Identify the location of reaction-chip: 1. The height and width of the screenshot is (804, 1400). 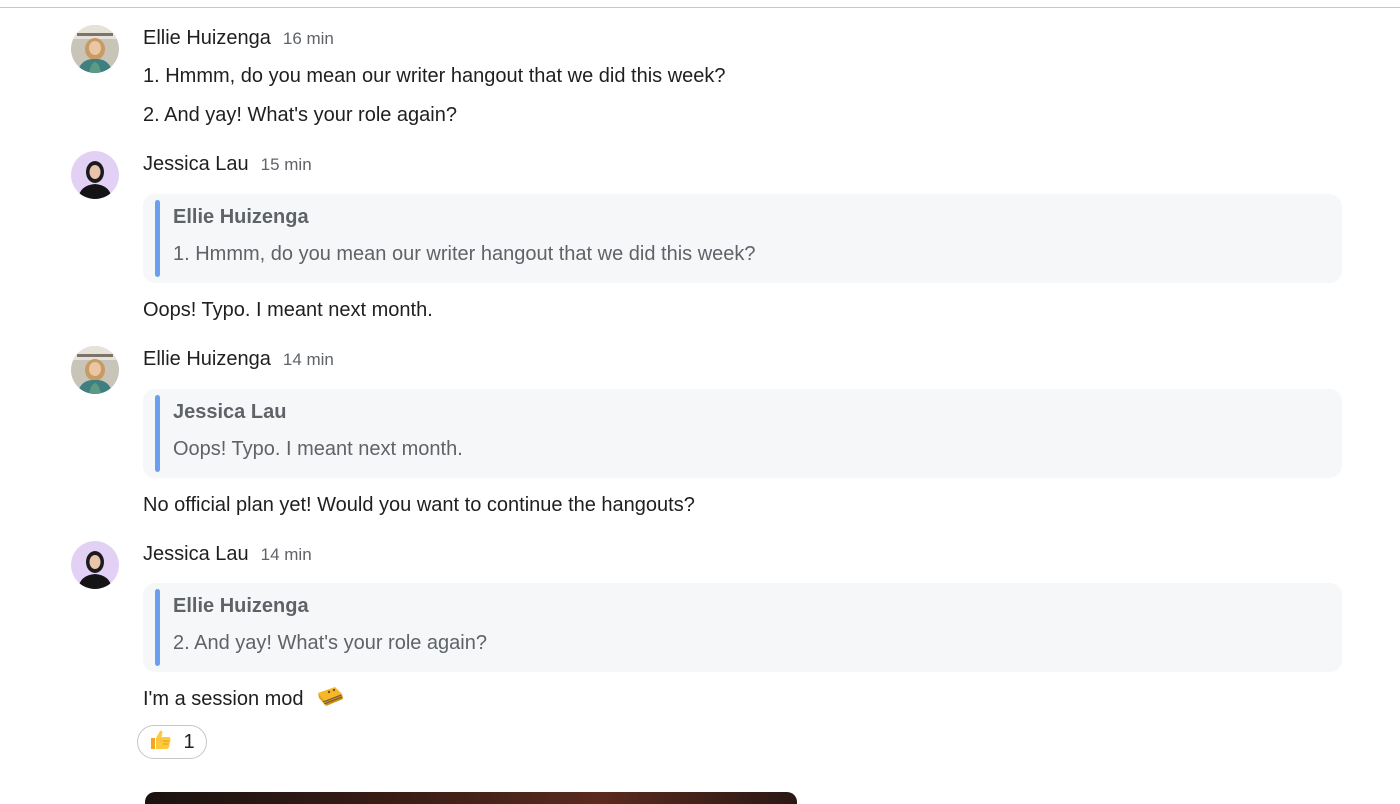
(172, 742).